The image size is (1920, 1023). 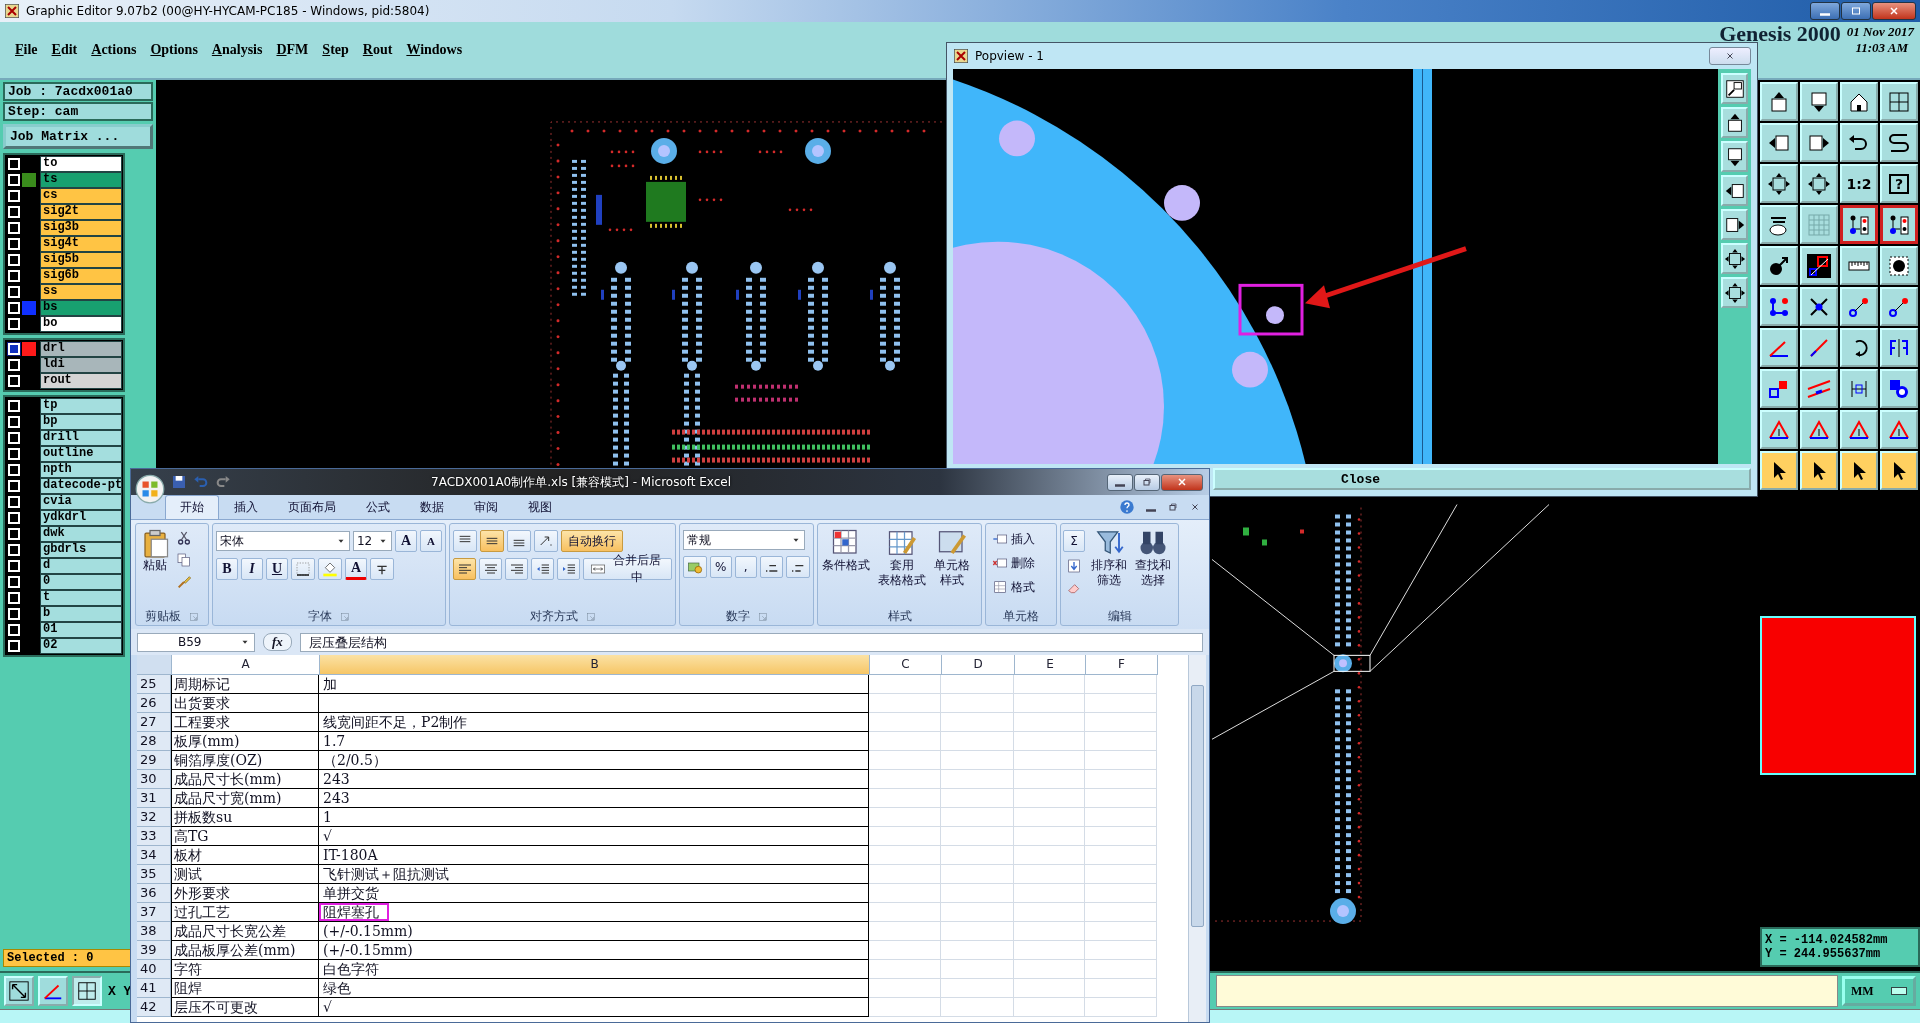 What do you see at coordinates (745, 567) in the screenshot?
I see `comma-button: ,` at bounding box center [745, 567].